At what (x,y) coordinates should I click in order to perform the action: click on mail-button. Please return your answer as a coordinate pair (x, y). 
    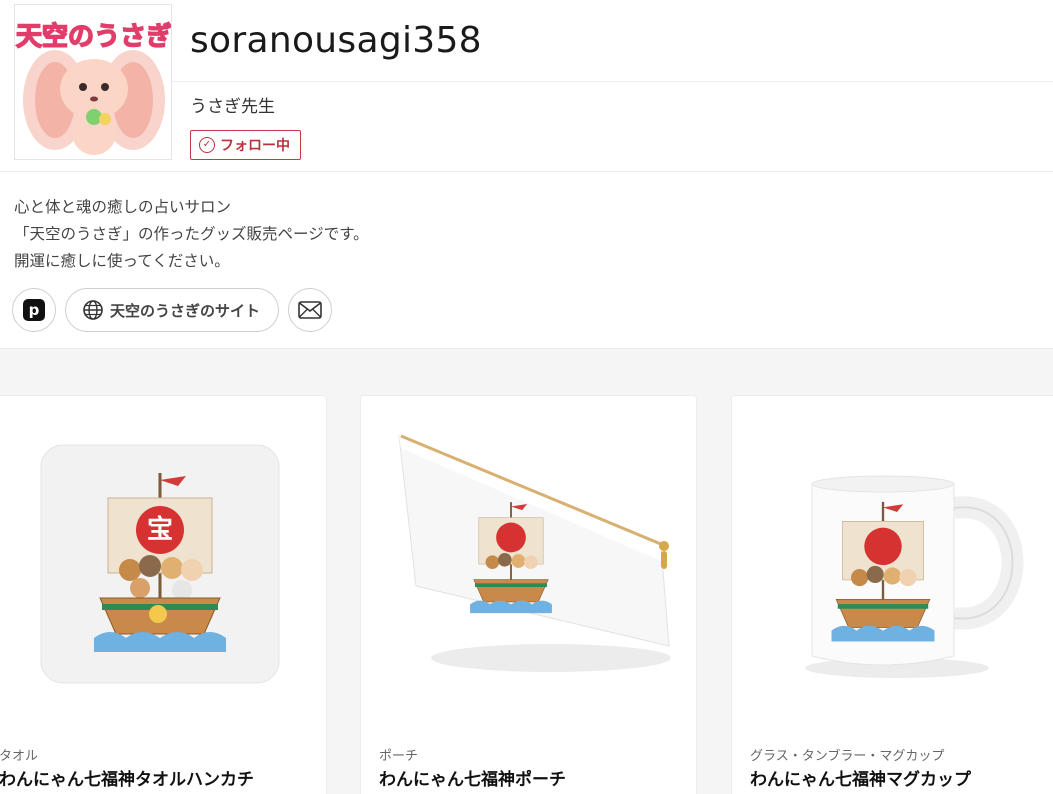
    Looking at the image, I should click on (310, 310).